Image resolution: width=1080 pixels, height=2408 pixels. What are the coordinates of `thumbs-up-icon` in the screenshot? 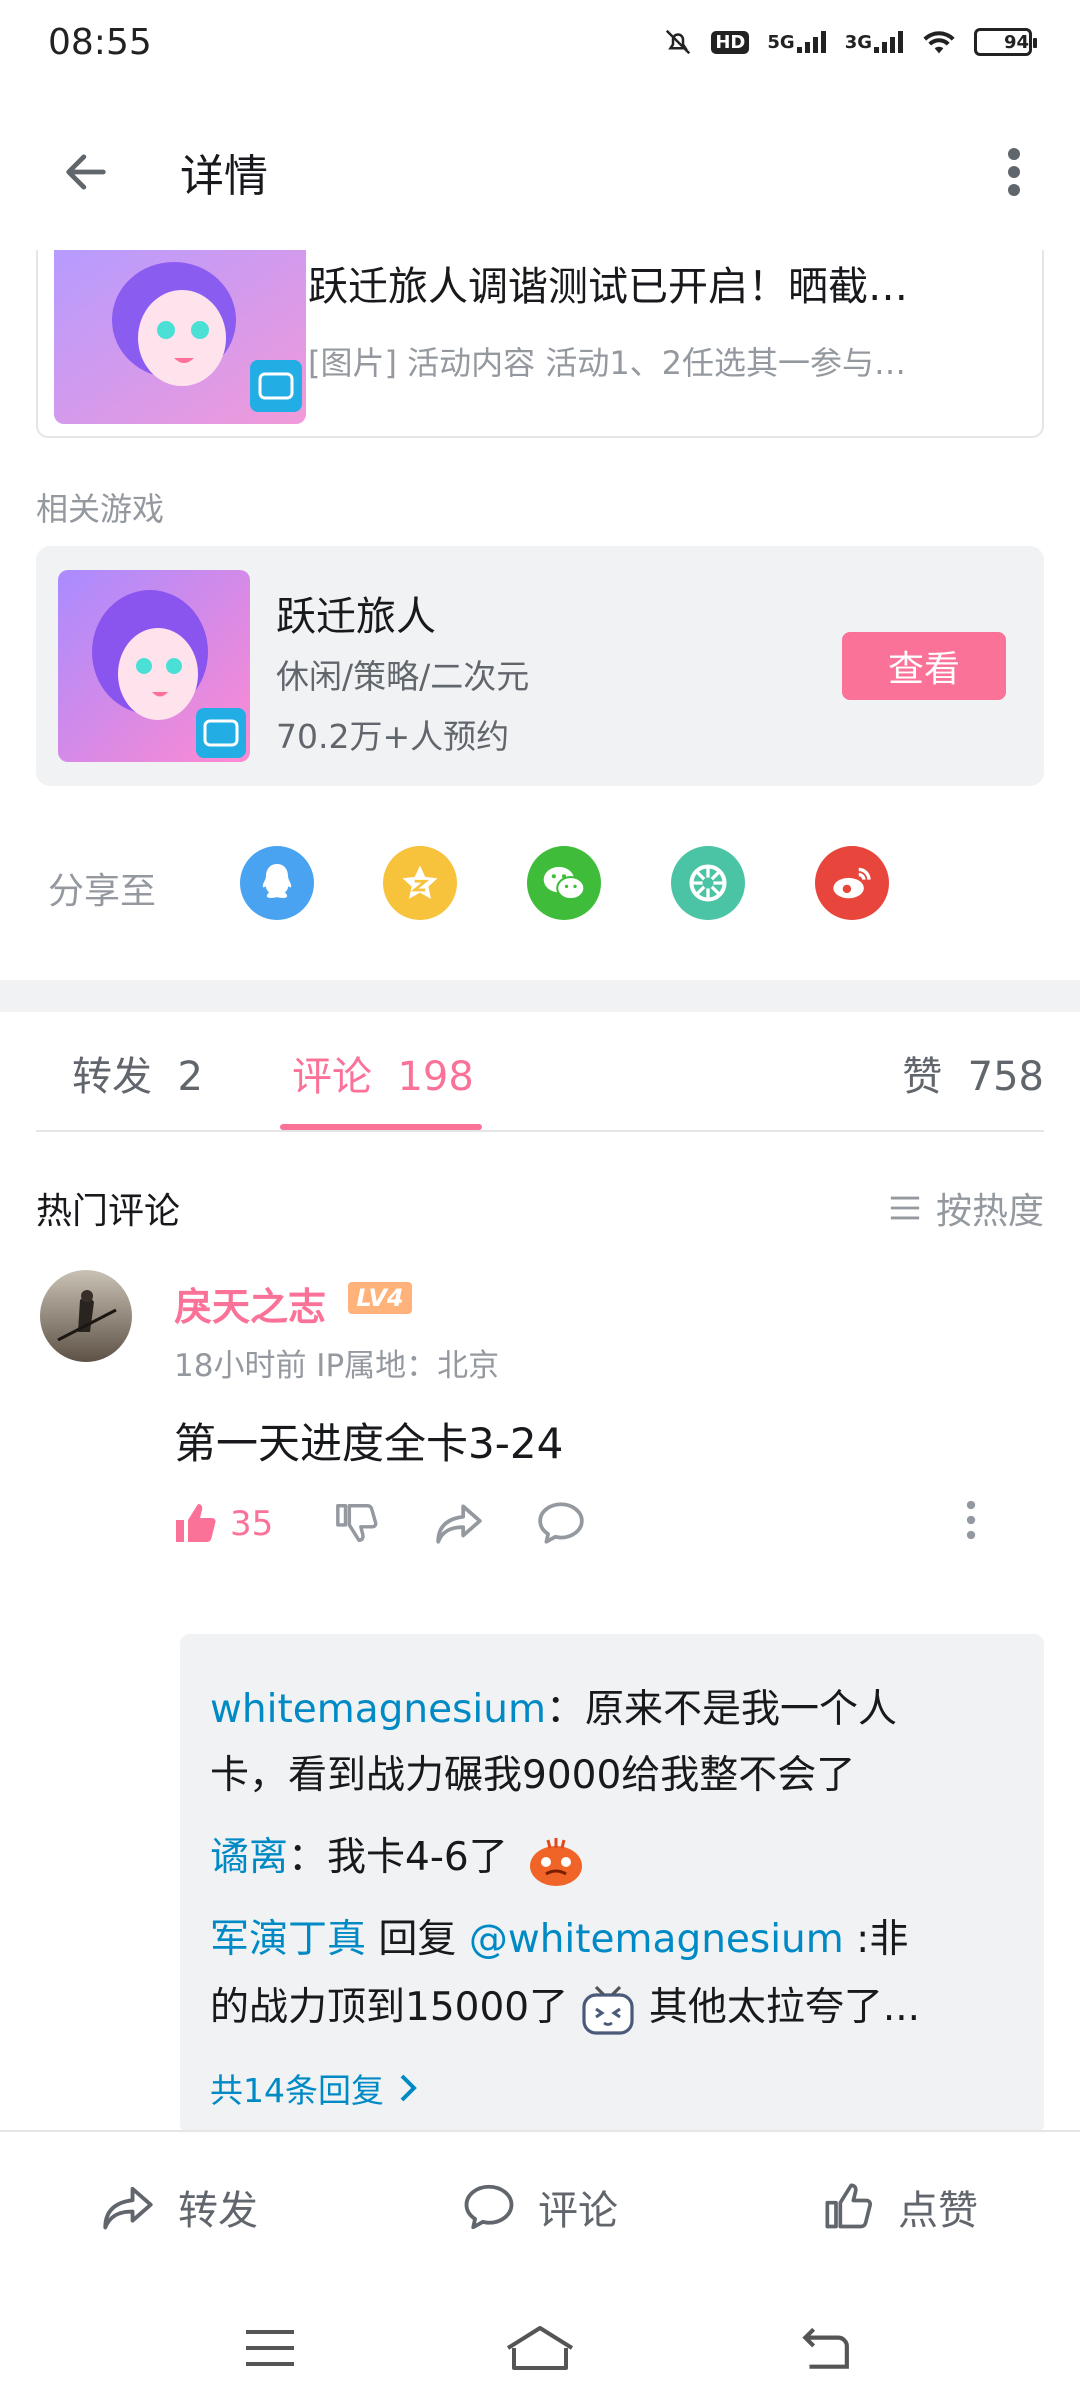 It's located at (848, 2206).